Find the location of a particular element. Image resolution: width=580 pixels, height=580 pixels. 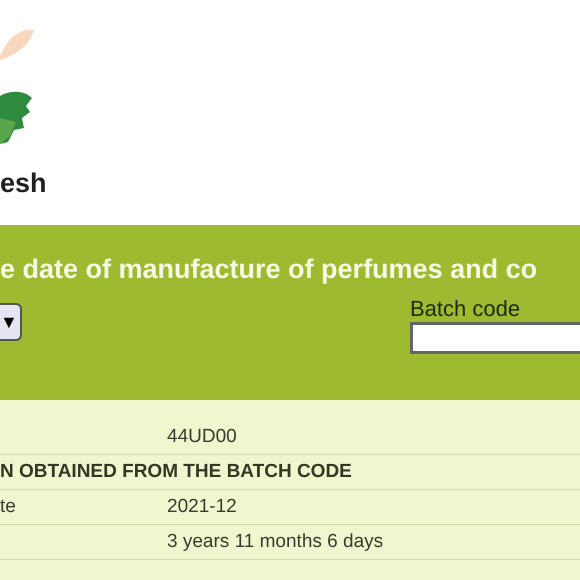

row-label: te is located at coordinates (8, 507).